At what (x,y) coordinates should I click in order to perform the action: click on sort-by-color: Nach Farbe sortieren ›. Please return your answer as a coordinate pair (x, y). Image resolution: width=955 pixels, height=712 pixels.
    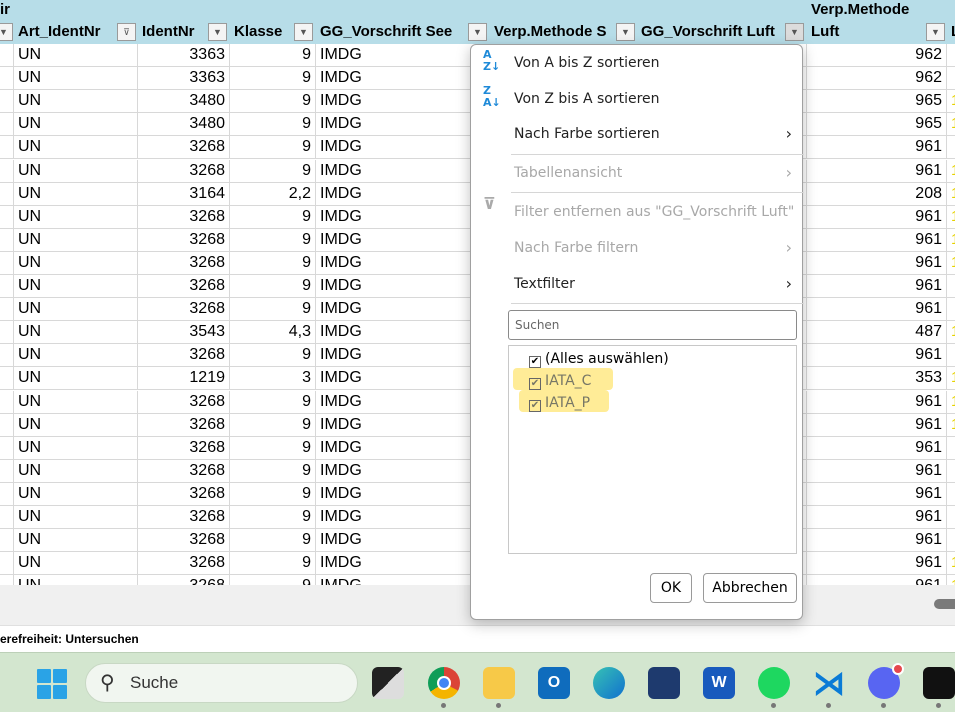
    Looking at the image, I should click on (636, 134).